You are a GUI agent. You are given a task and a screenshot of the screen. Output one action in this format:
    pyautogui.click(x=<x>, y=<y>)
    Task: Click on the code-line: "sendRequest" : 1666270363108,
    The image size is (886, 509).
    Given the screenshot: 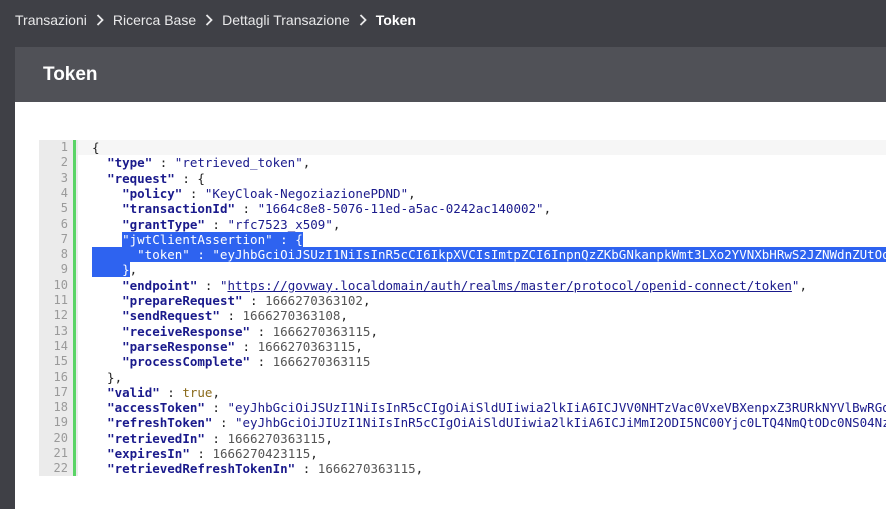 What is the action you would take?
    pyautogui.click(x=220, y=315)
    